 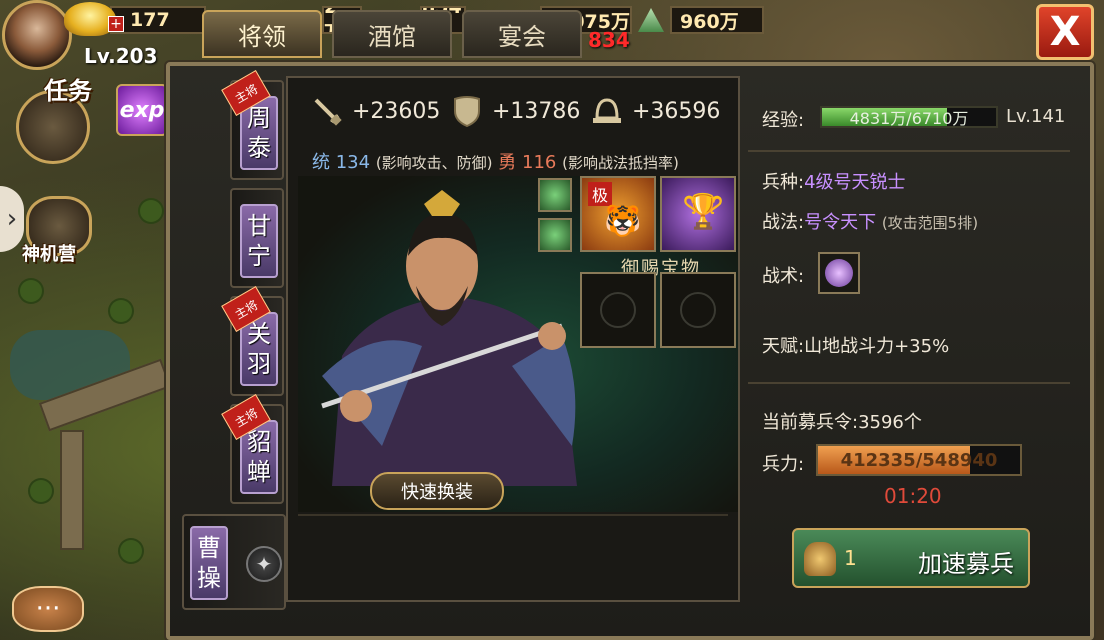 What do you see at coordinates (651, 20) in the screenshot?
I see `jade-icon` at bounding box center [651, 20].